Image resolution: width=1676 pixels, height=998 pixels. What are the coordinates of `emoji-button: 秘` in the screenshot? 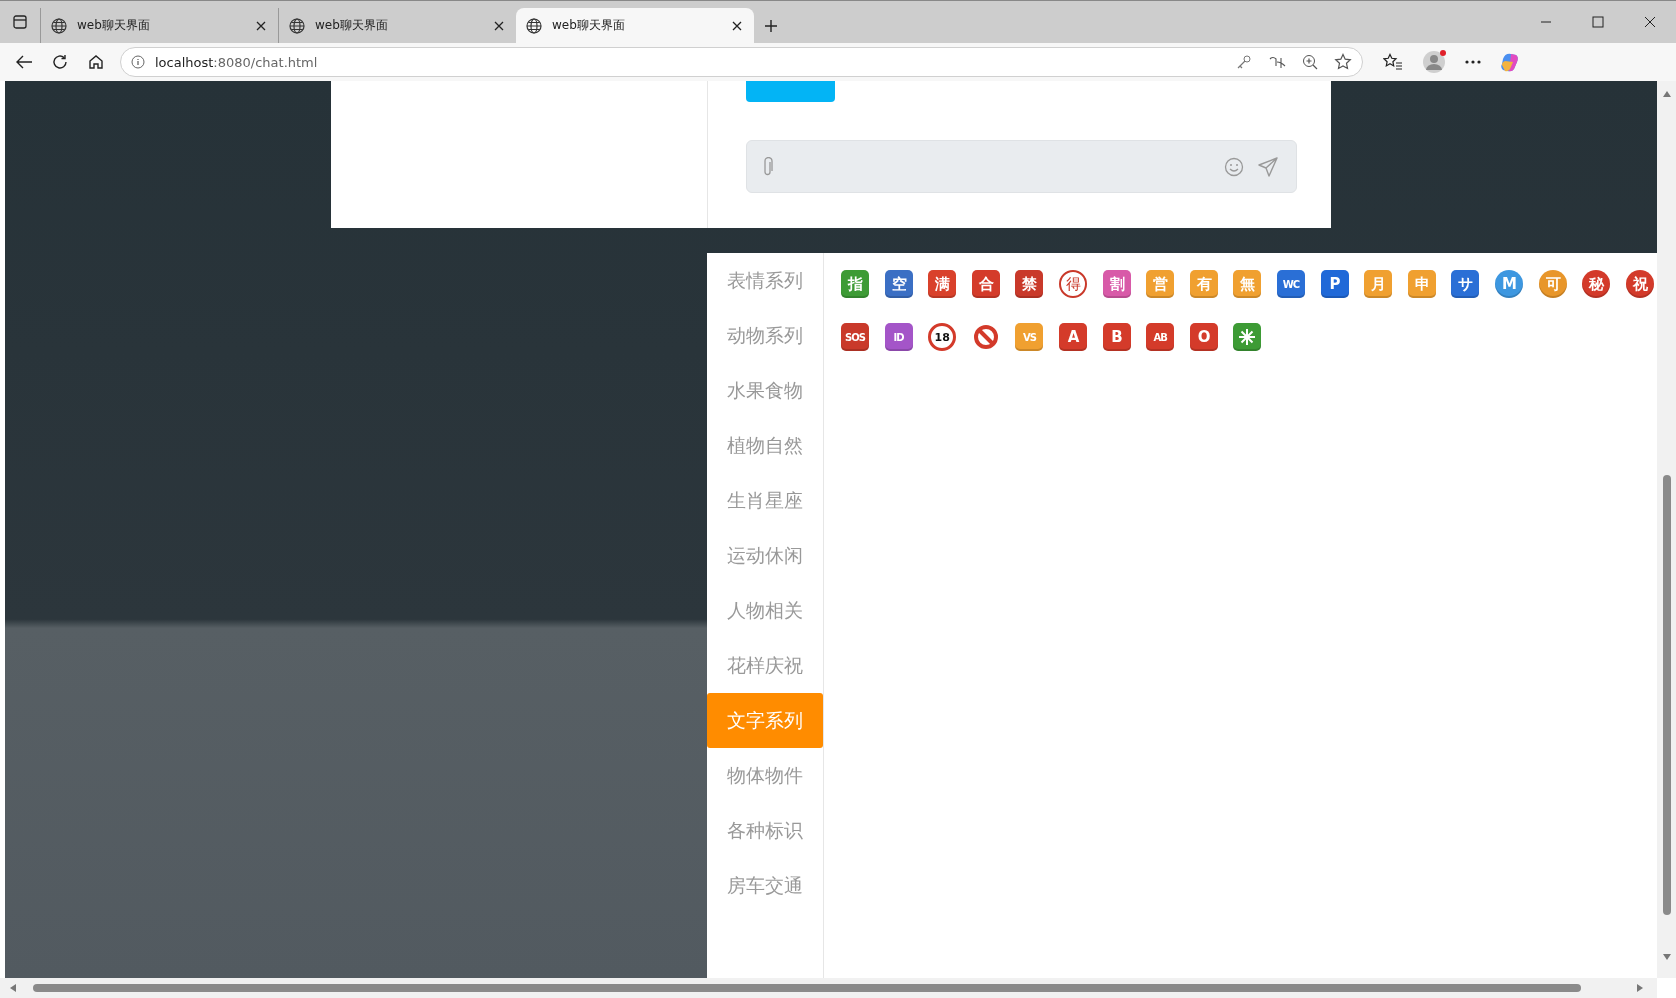 It's located at (1596, 284).